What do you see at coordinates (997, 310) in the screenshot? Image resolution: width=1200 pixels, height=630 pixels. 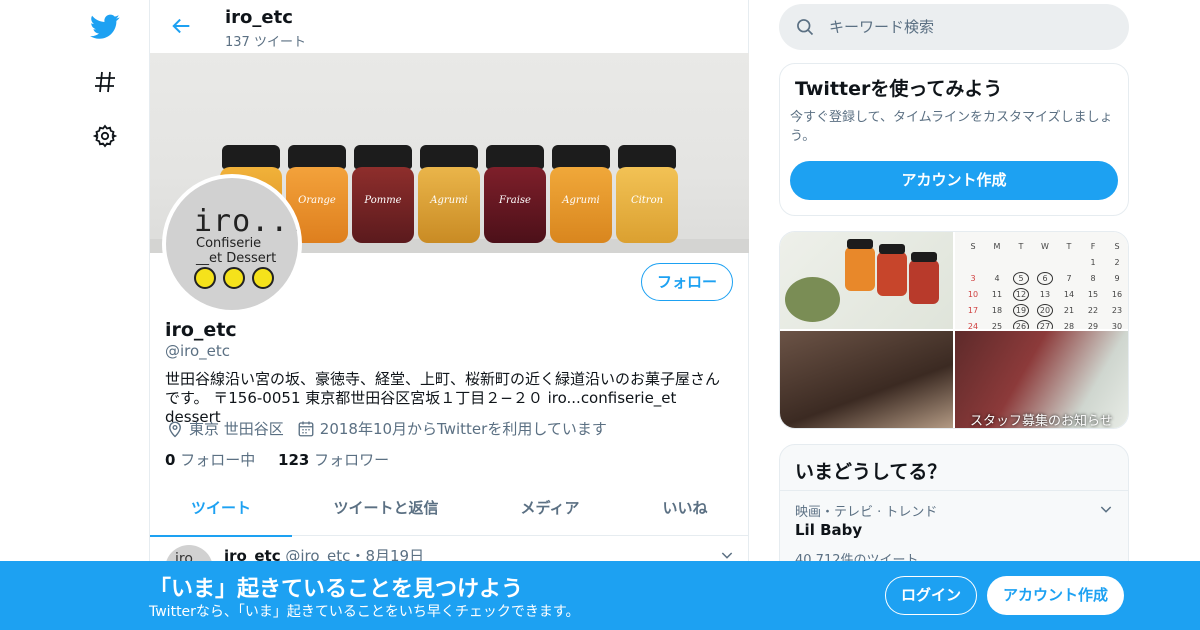 I see `calendar-day: 18` at bounding box center [997, 310].